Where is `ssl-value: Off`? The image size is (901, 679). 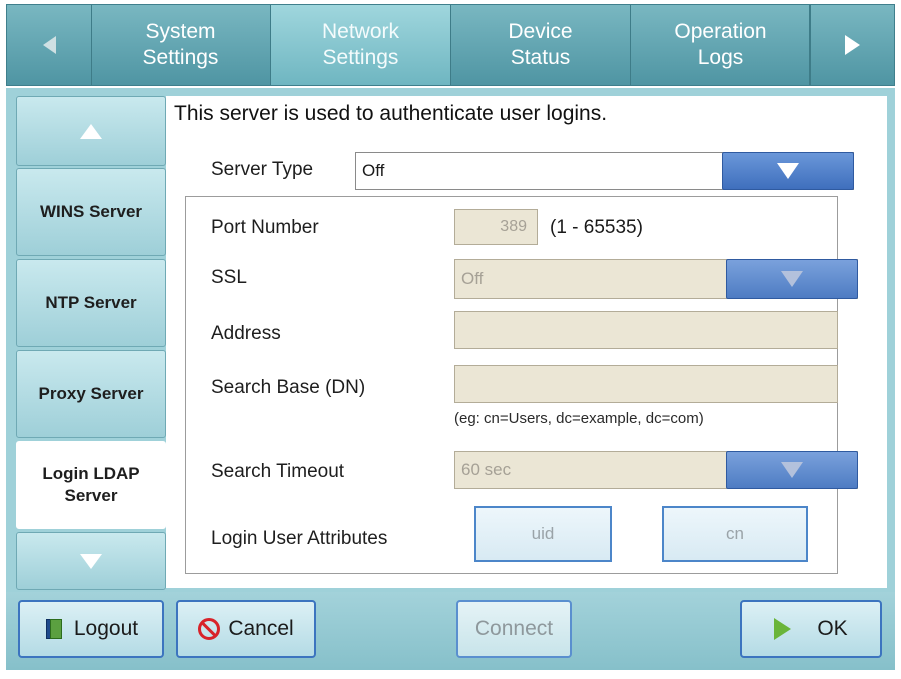
ssl-value: Off is located at coordinates (472, 278).